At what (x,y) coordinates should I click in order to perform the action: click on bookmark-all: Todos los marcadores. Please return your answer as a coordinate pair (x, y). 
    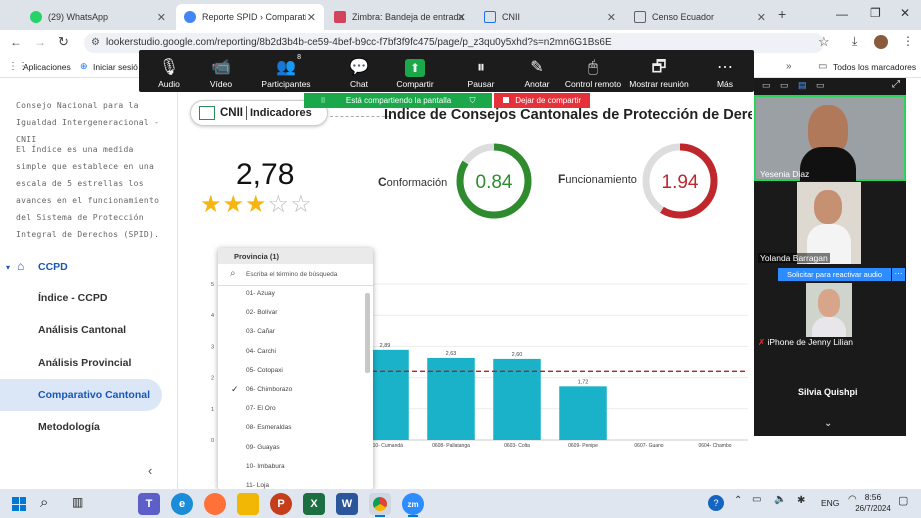
    Looking at the image, I should click on (874, 67).